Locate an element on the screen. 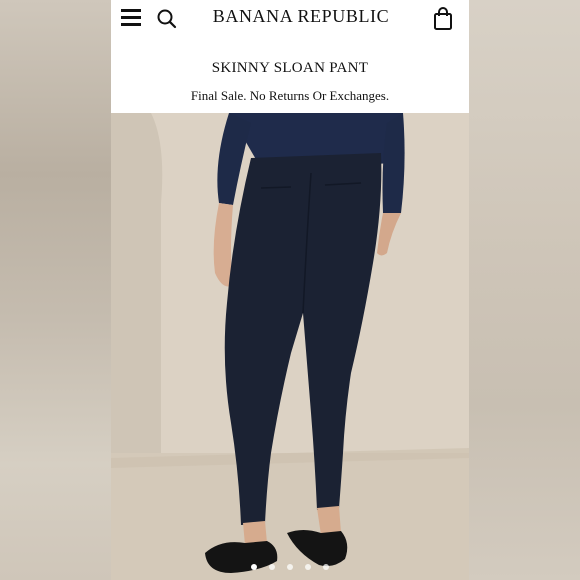 This screenshot has height=580, width=580. shopping-bag-icon is located at coordinates (443, 19).